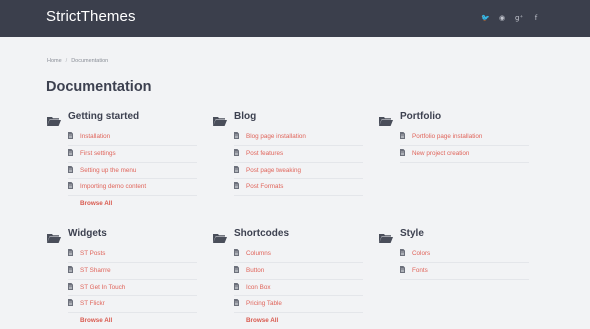 This screenshot has height=329, width=590. I want to click on section-title: Portfolio, so click(420, 116).